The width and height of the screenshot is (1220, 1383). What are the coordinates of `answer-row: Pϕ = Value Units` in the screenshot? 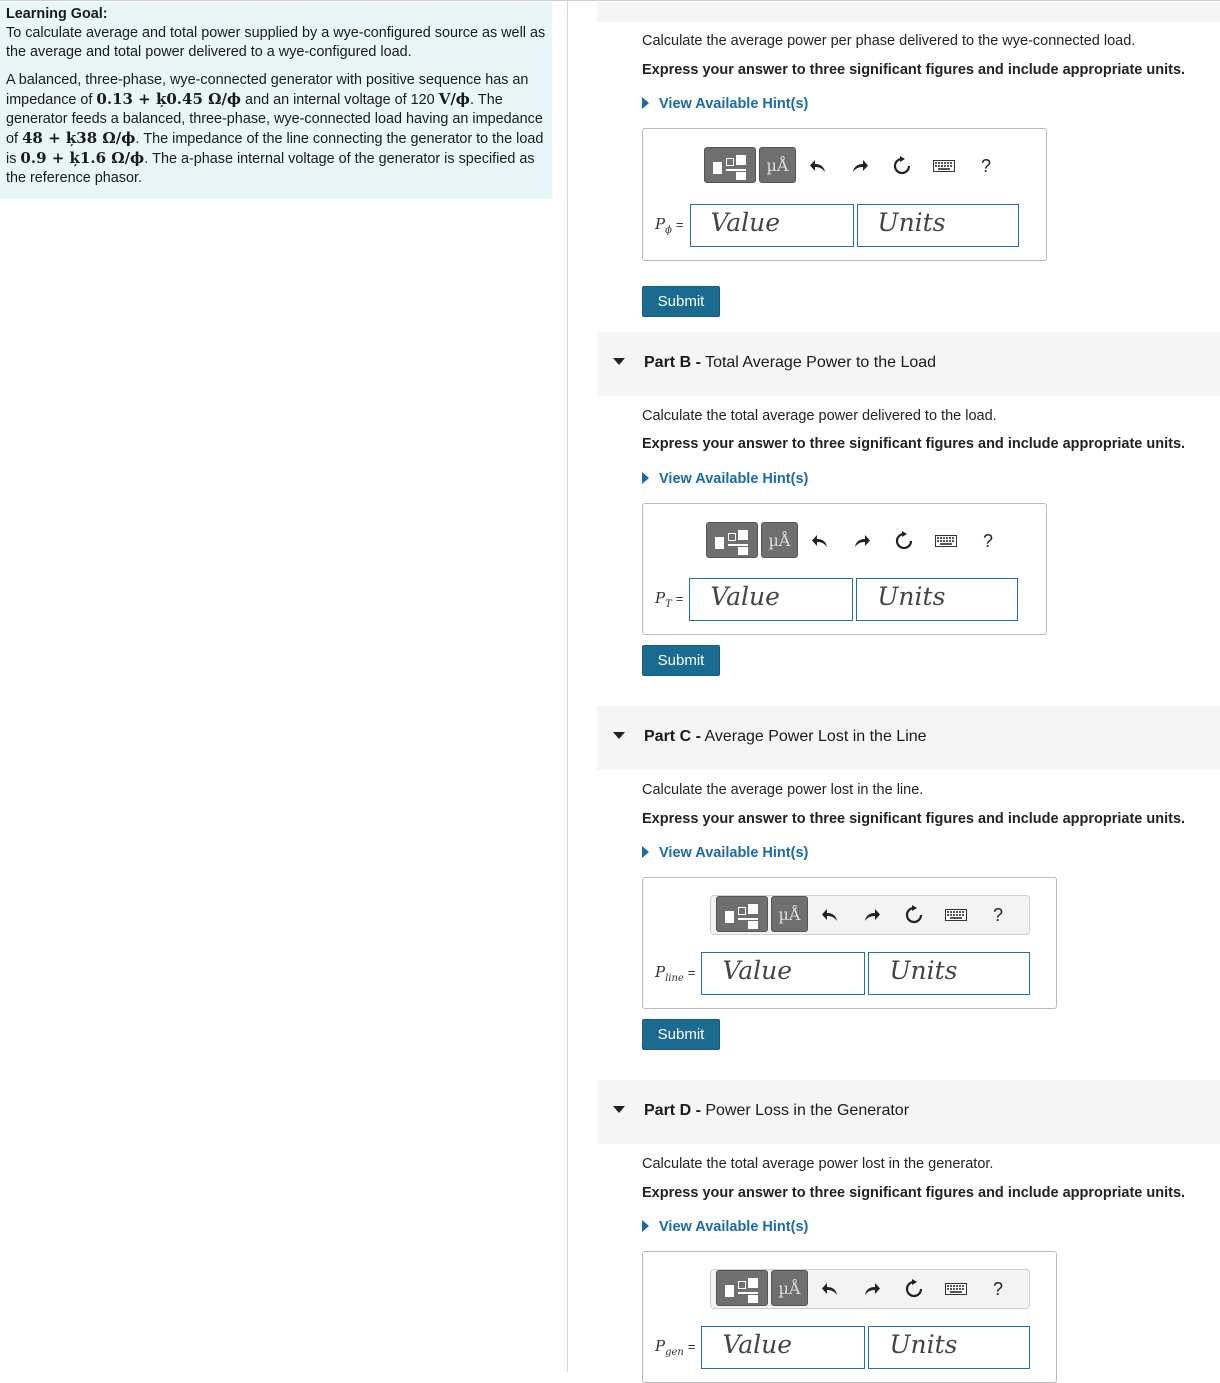 It's located at (838, 225).